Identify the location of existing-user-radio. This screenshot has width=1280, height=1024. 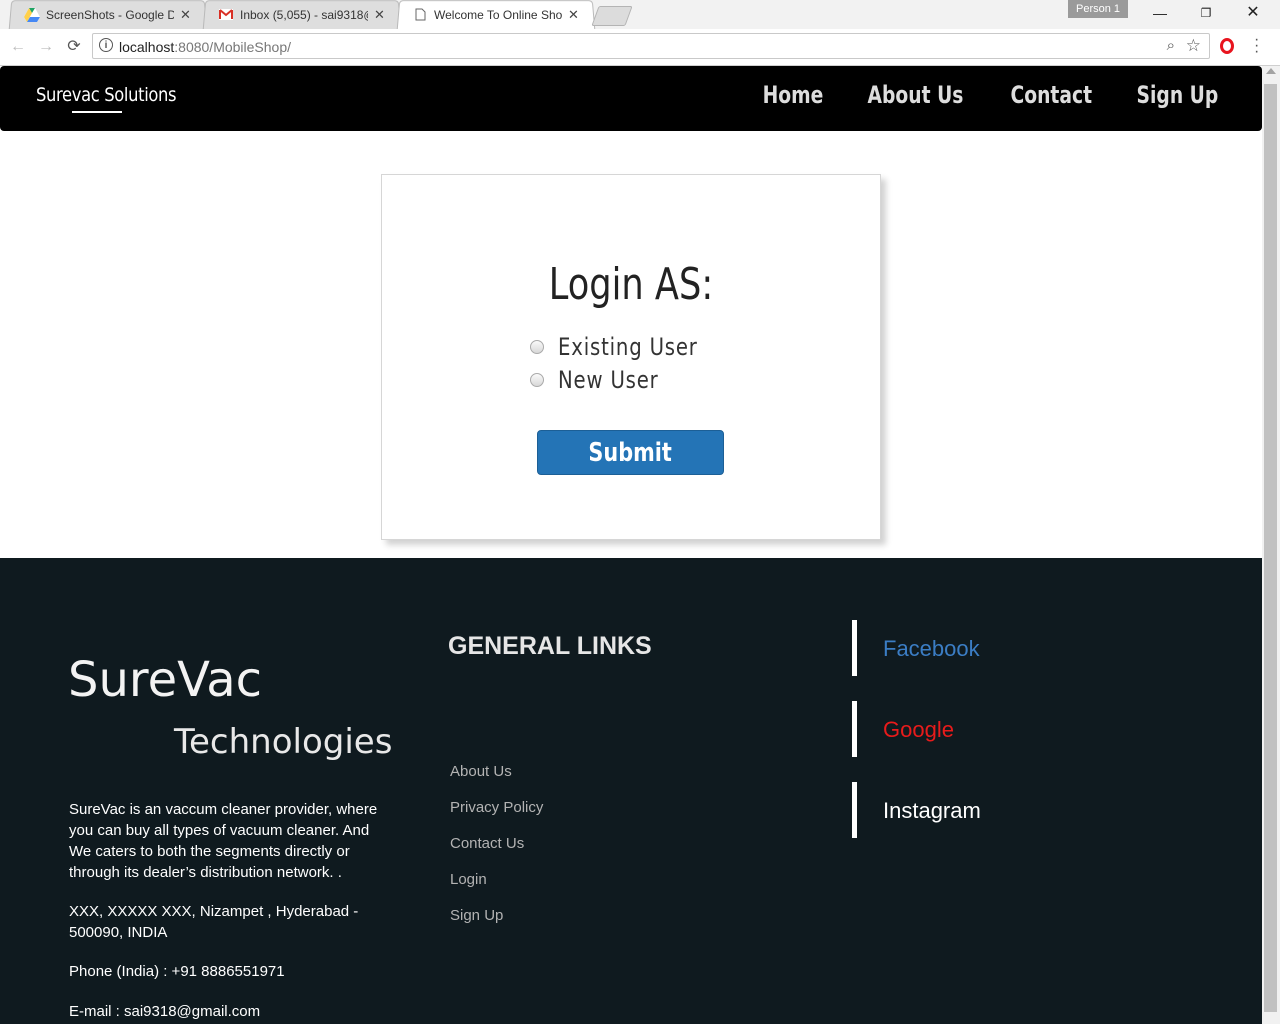
(537, 347).